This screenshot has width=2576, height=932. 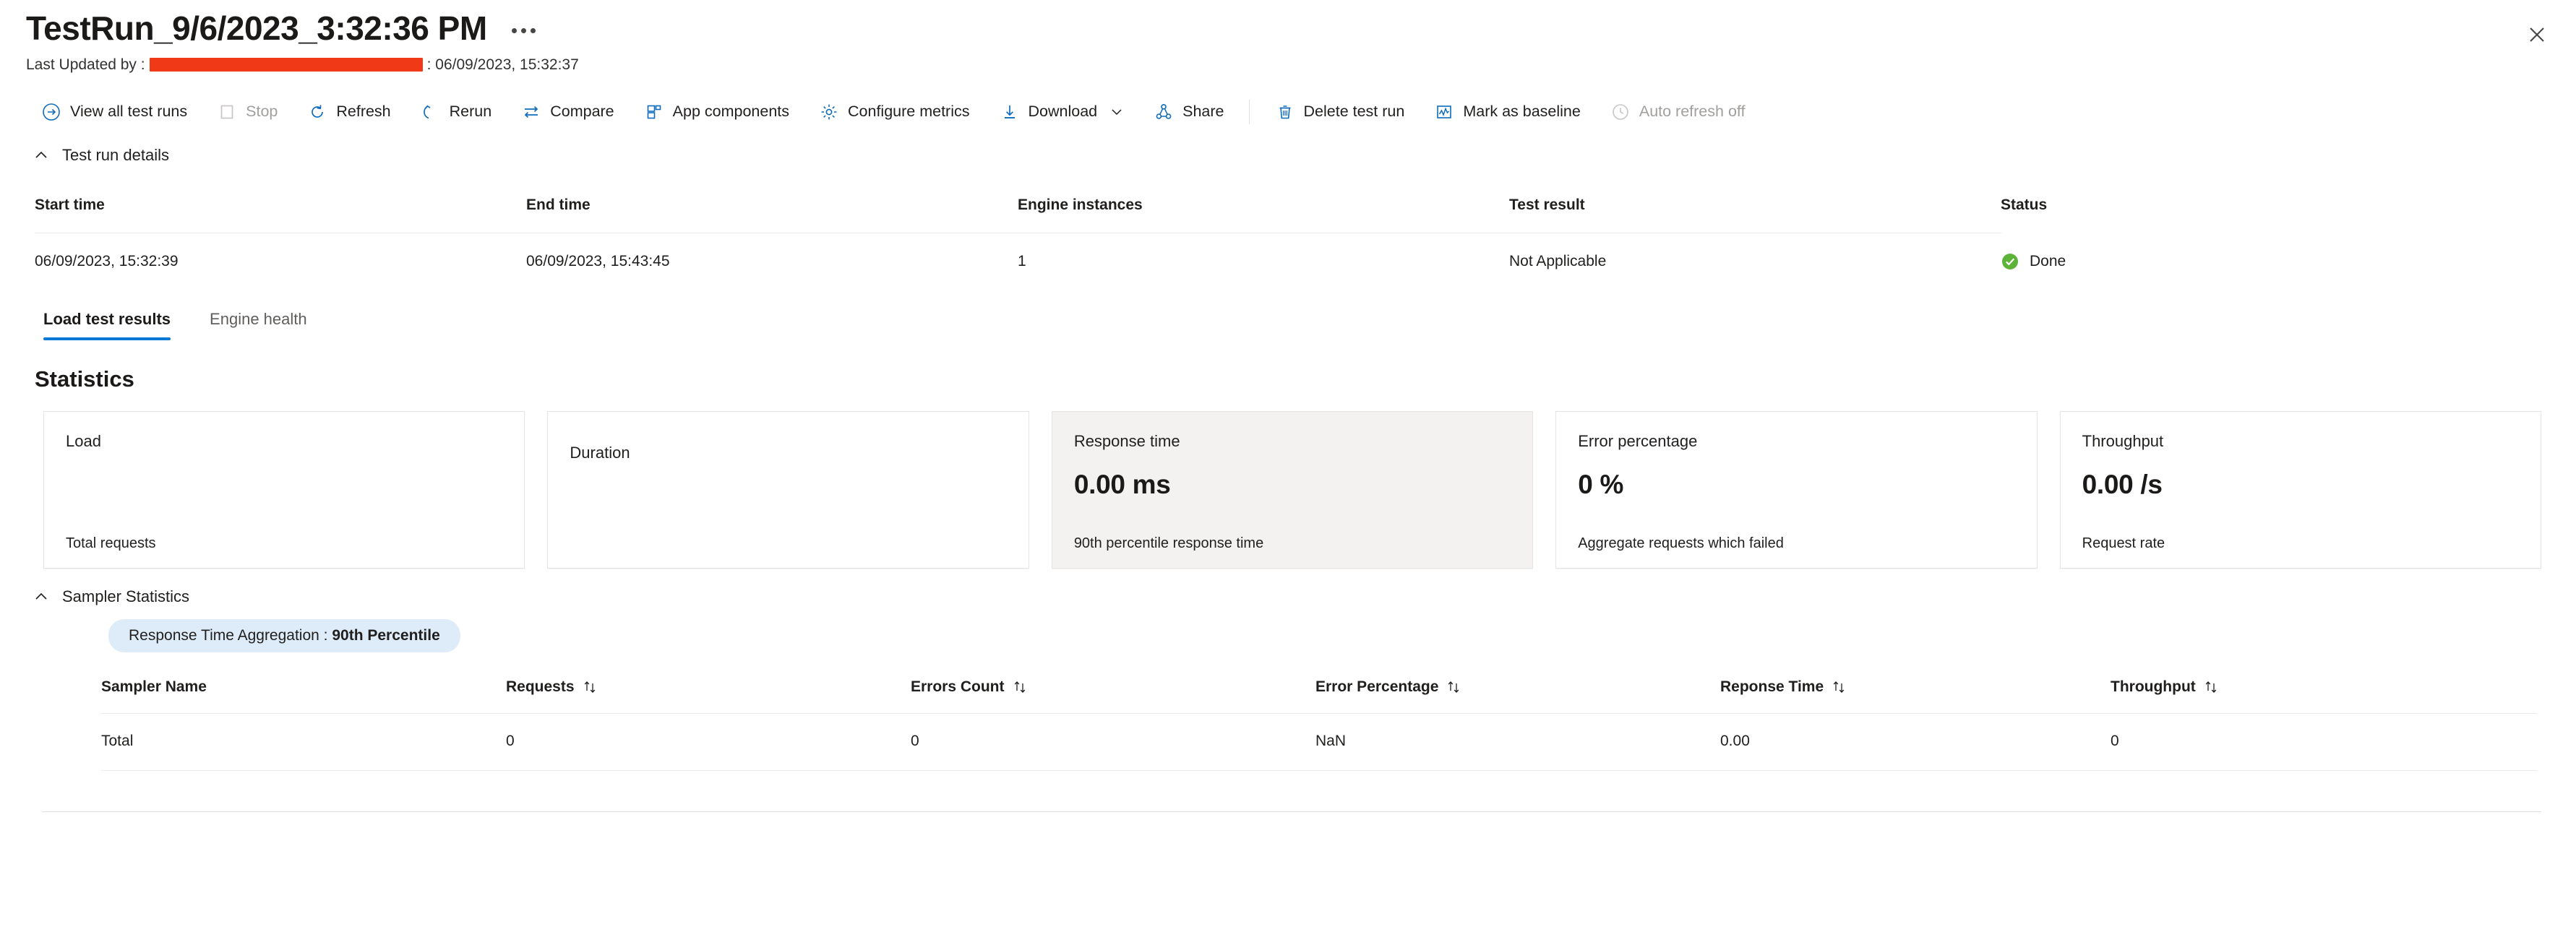 I want to click on status-success-icon, so click(x=2010, y=262).